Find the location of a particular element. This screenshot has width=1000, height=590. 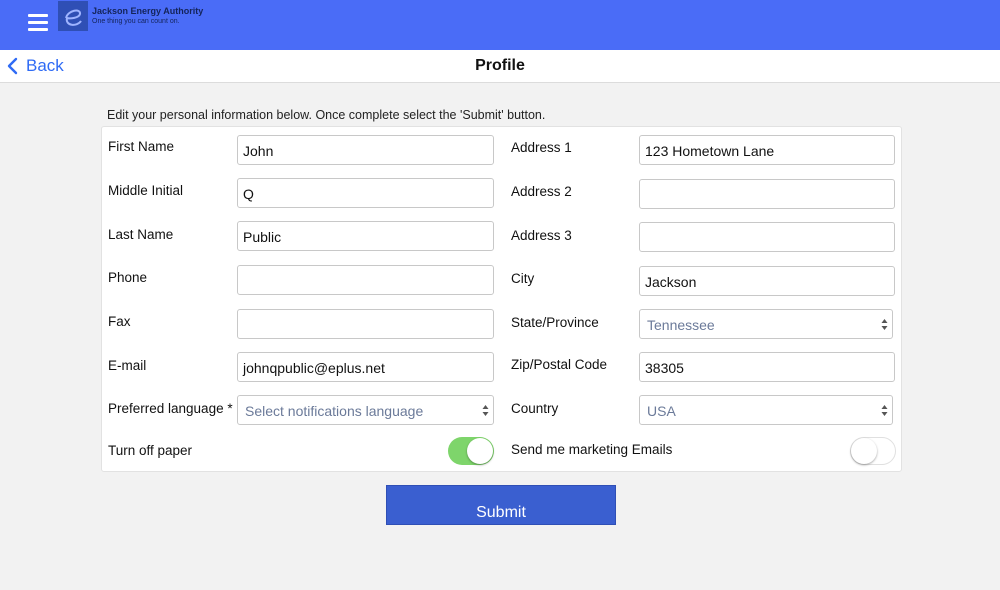

zip-postal-code-label: Zip/Postal Code is located at coordinates (559, 364).